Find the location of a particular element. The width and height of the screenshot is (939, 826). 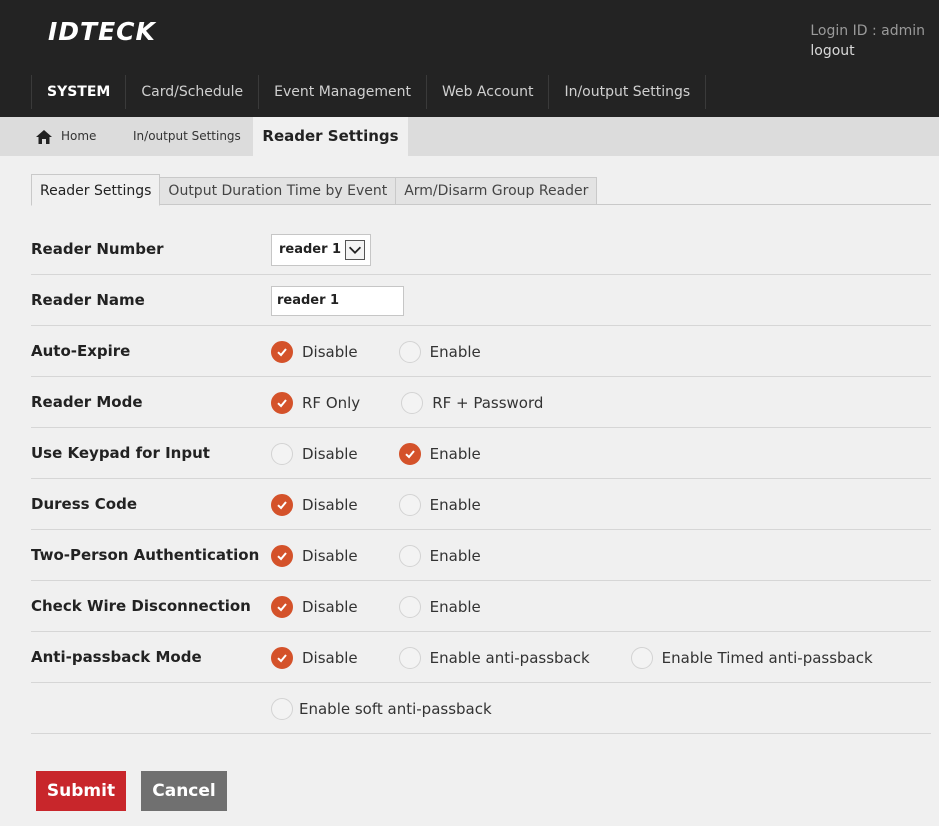

radio-label: Enable Timed anti-passback is located at coordinates (767, 657).